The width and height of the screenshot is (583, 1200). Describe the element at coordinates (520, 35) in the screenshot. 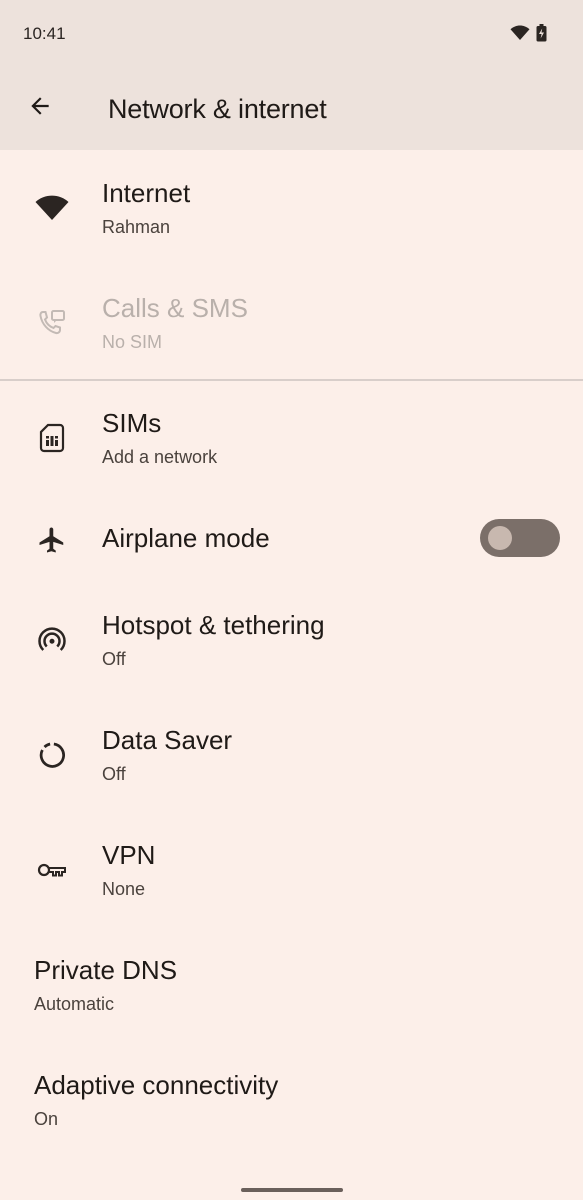

I see `wifi-status-icon` at that location.